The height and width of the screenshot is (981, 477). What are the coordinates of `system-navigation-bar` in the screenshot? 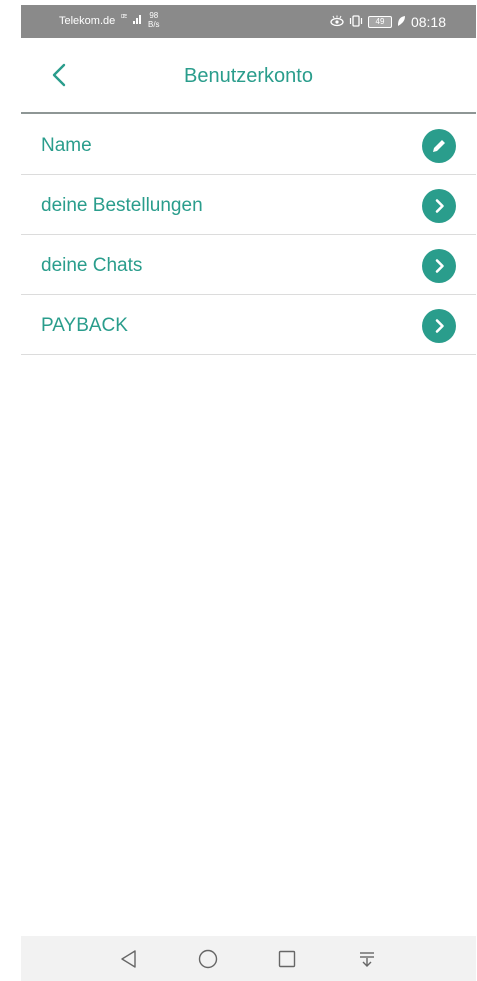 It's located at (248, 958).